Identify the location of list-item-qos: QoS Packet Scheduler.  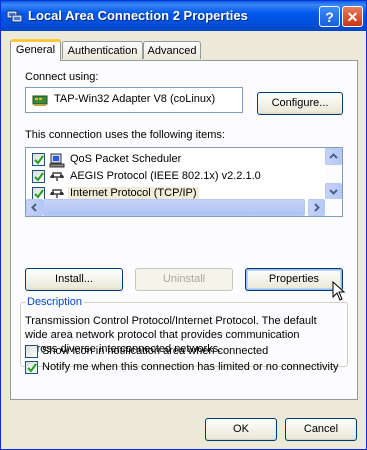
(177, 160).